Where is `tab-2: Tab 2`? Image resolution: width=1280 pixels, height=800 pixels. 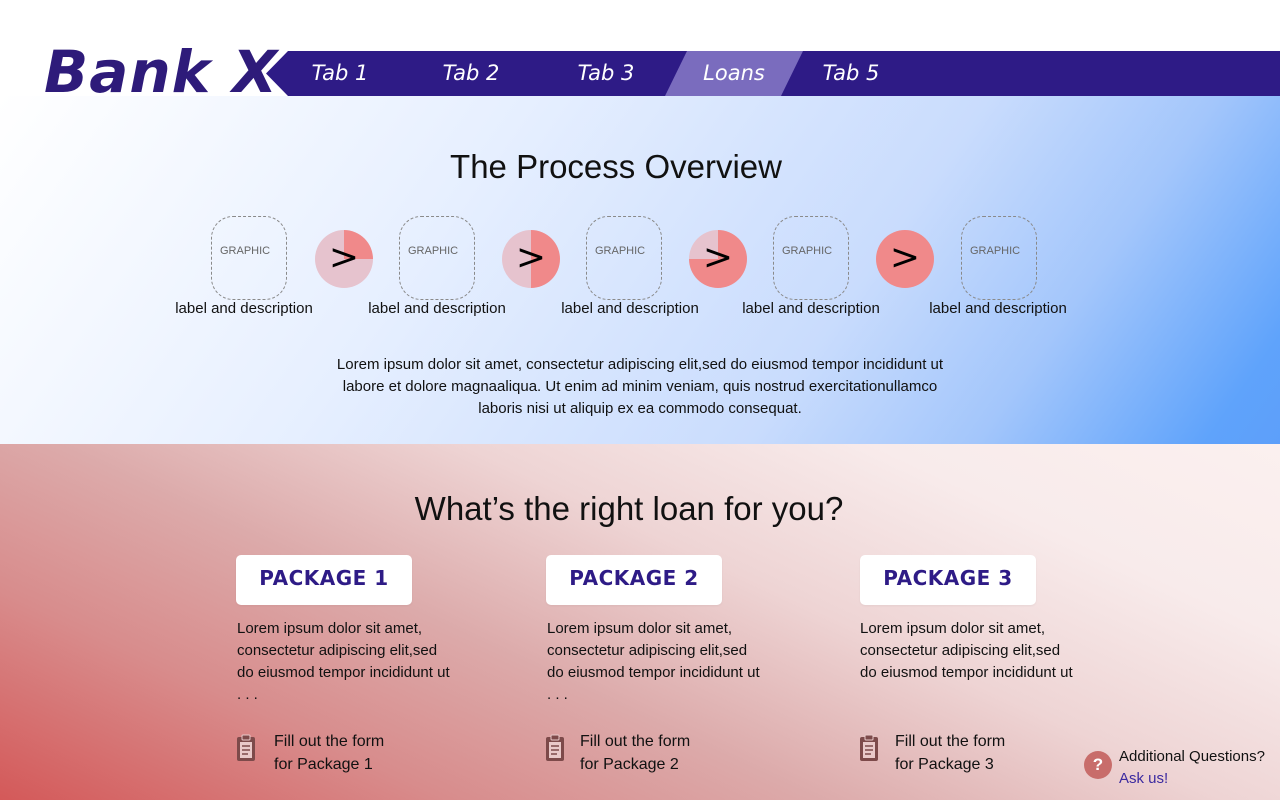
tab-2: Tab 2 is located at coordinates (471, 73).